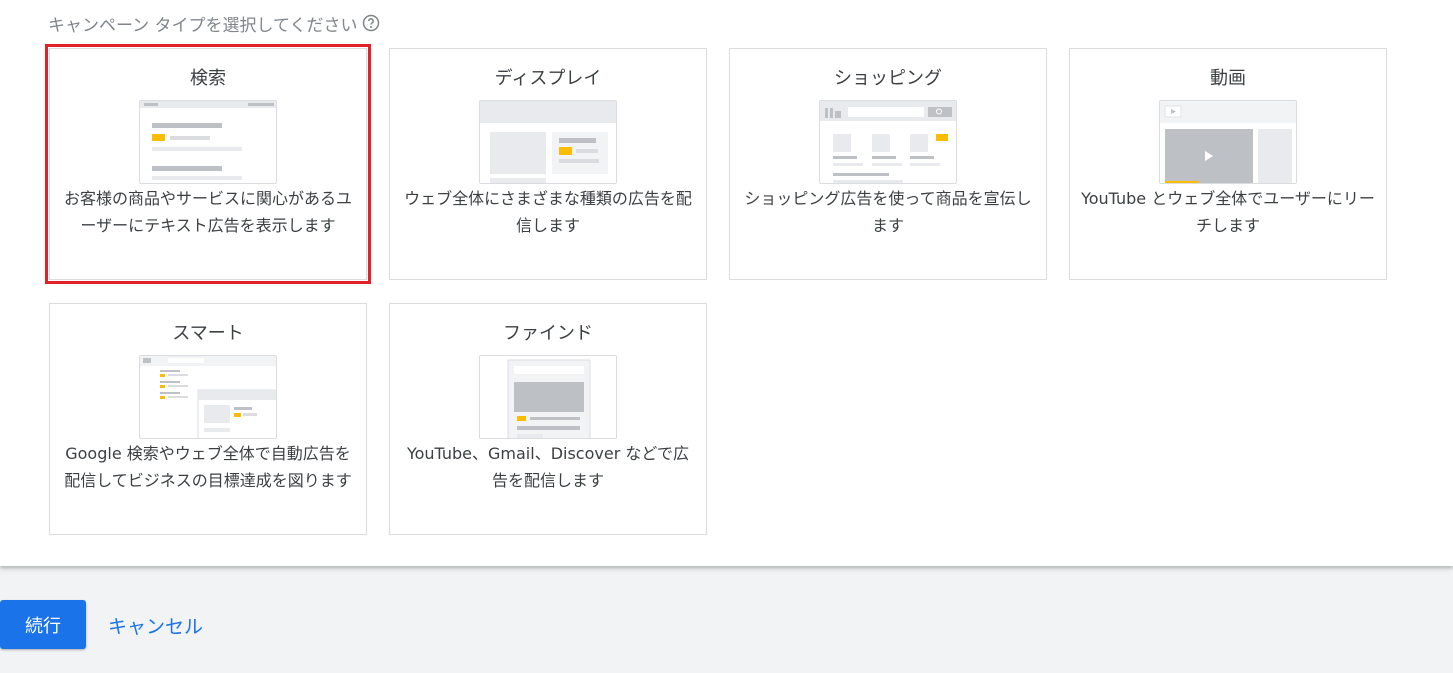 Image resolution: width=1453 pixels, height=673 pixels. Describe the element at coordinates (888, 212) in the screenshot. I see `card-description: ショッピング広告を使って商品を宣伝します` at that location.